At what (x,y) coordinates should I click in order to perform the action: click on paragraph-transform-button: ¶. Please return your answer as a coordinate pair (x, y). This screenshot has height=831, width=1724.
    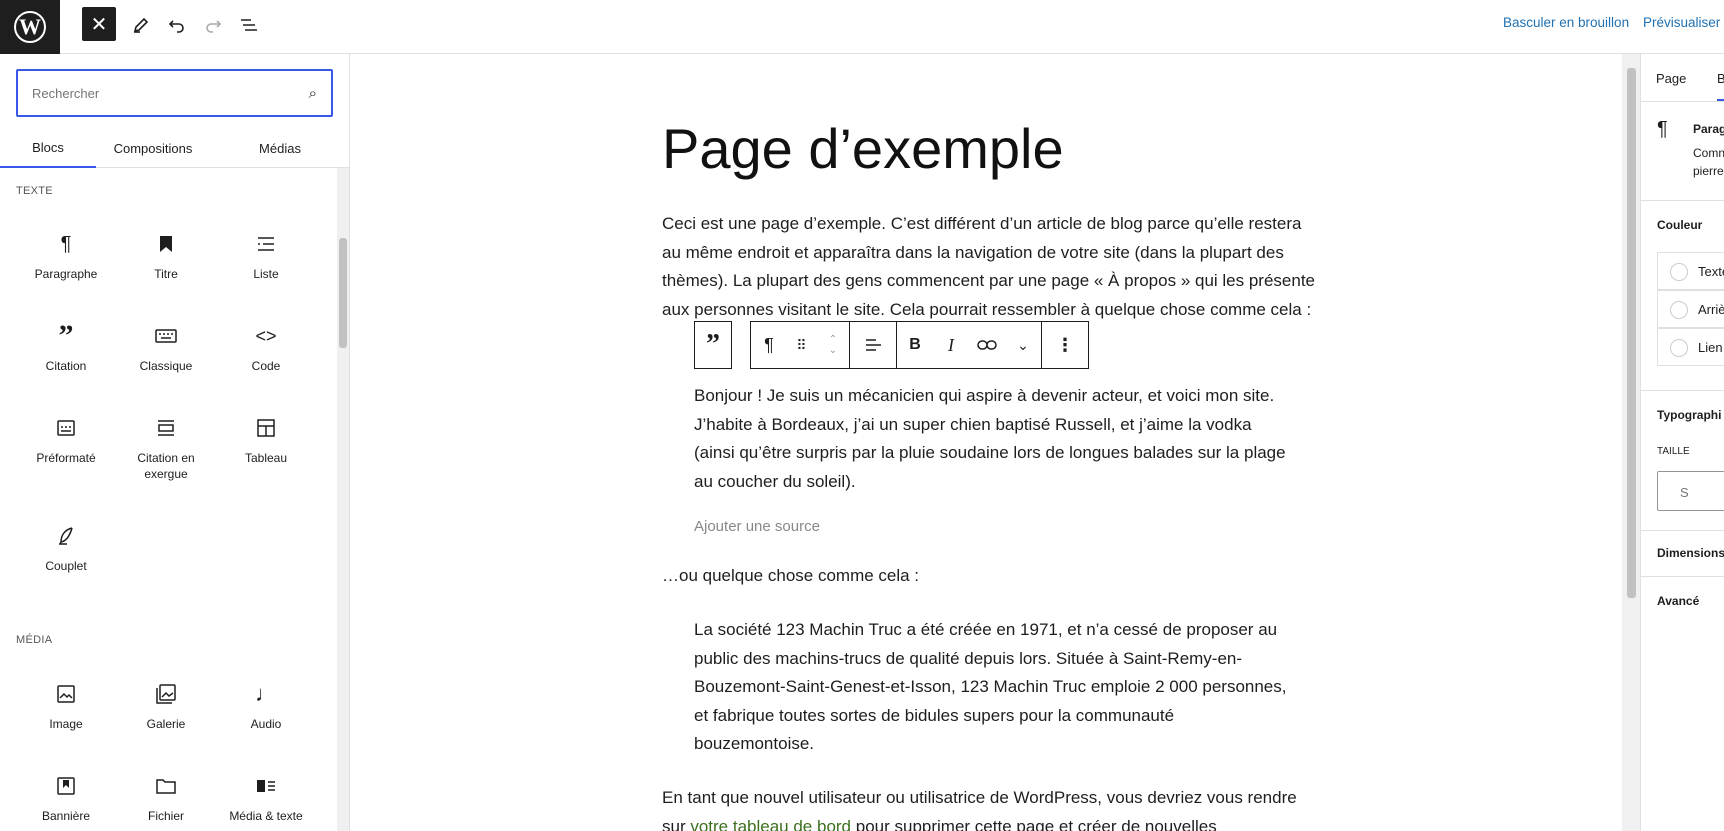
    Looking at the image, I should click on (769, 345).